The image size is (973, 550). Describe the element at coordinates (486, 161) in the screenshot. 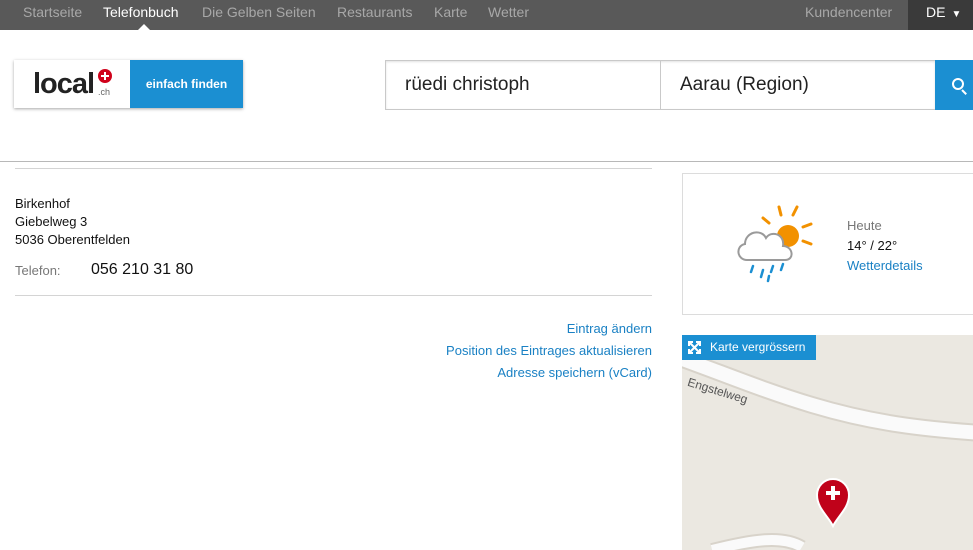

I see `header-divider` at that location.